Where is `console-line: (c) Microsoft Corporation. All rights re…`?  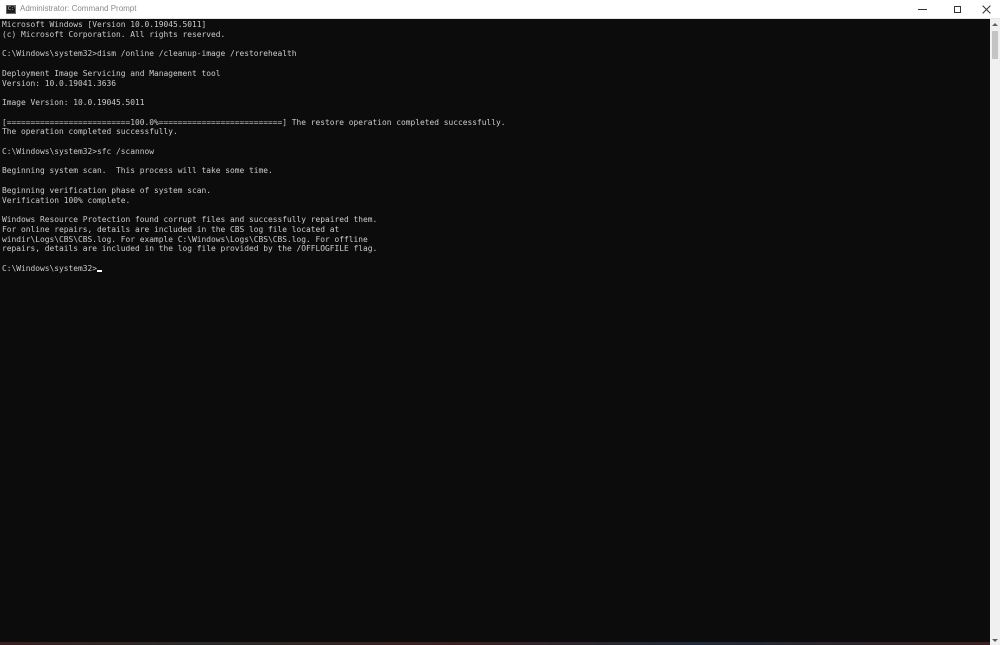
console-line: (c) Microsoft Corporation. All rights re… is located at coordinates (114, 34).